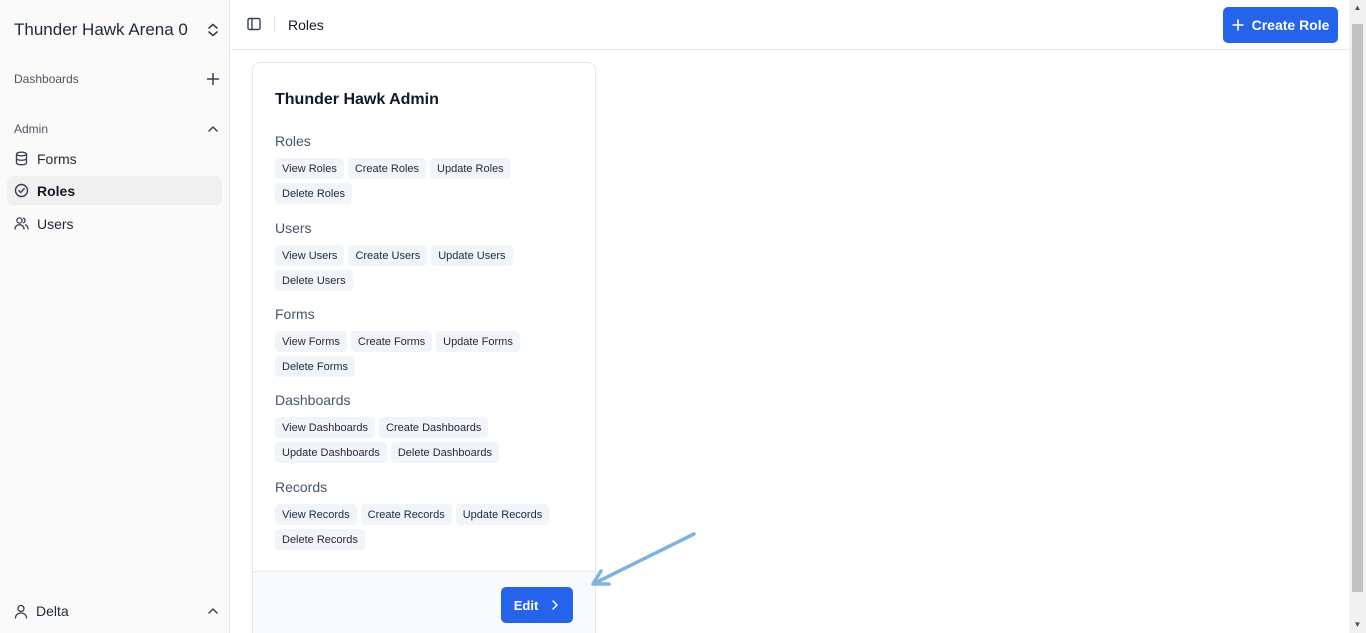 The height and width of the screenshot is (633, 1366). I want to click on permission-chip: Update Dashboards, so click(331, 452).